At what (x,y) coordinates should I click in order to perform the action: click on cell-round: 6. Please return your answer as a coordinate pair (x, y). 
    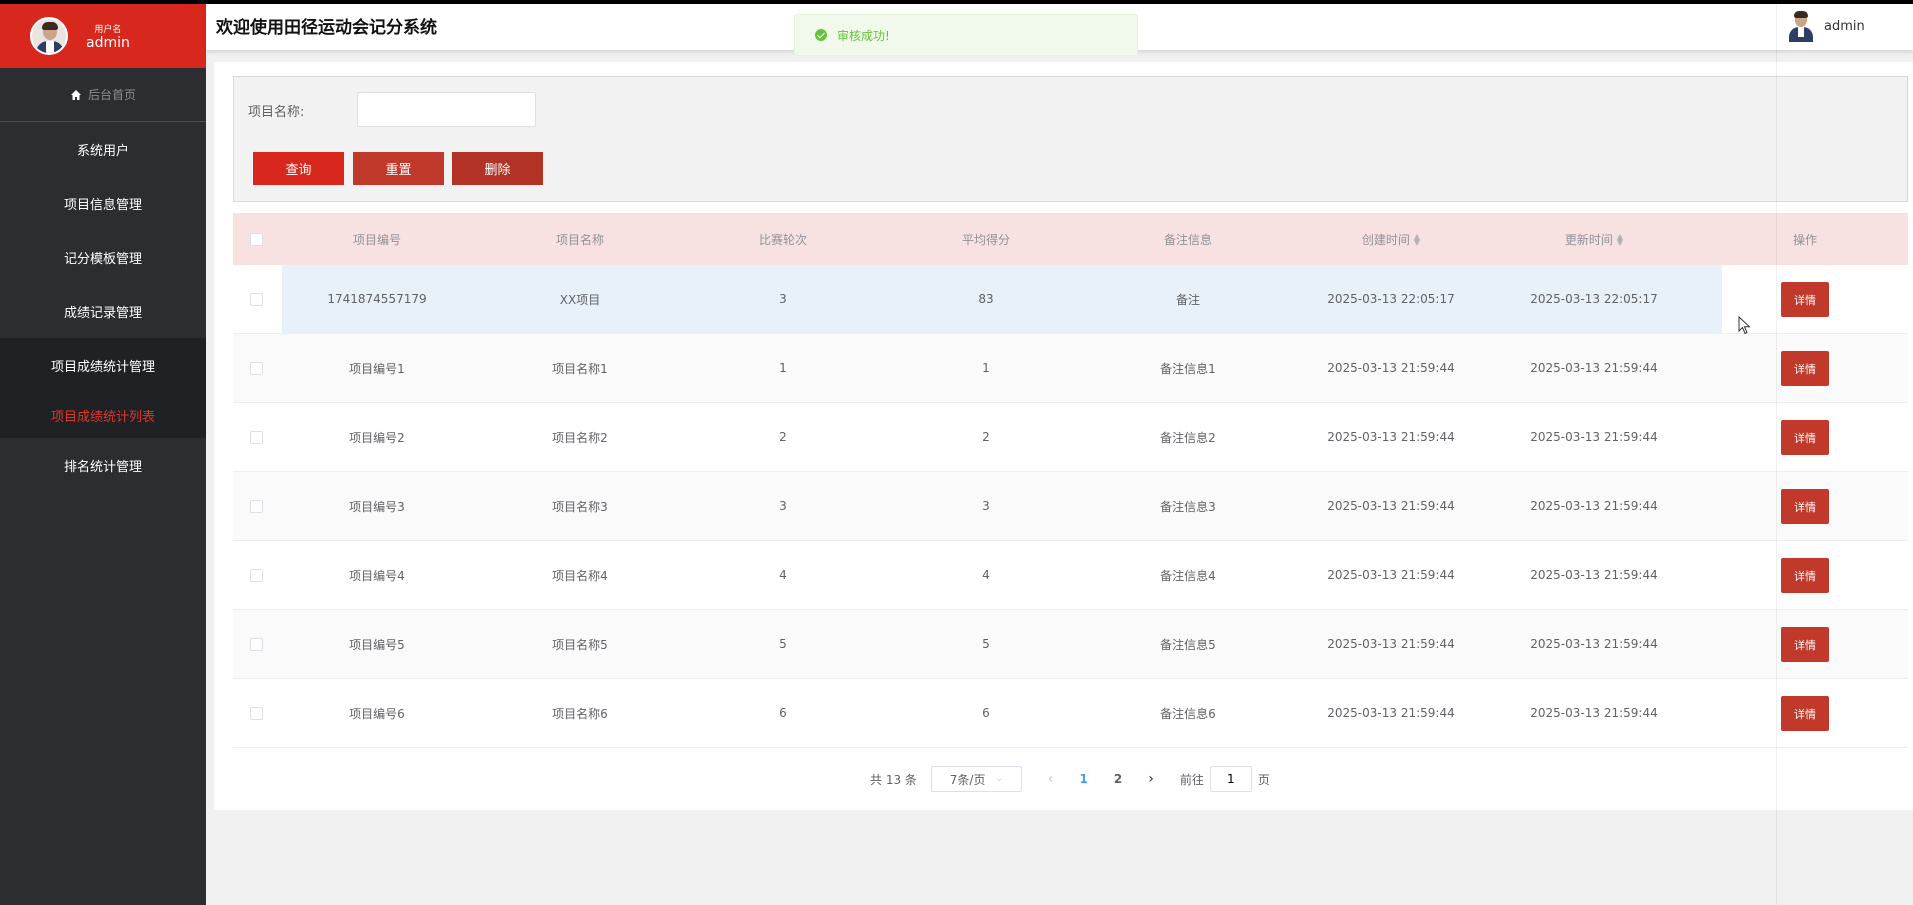
    Looking at the image, I should click on (783, 713).